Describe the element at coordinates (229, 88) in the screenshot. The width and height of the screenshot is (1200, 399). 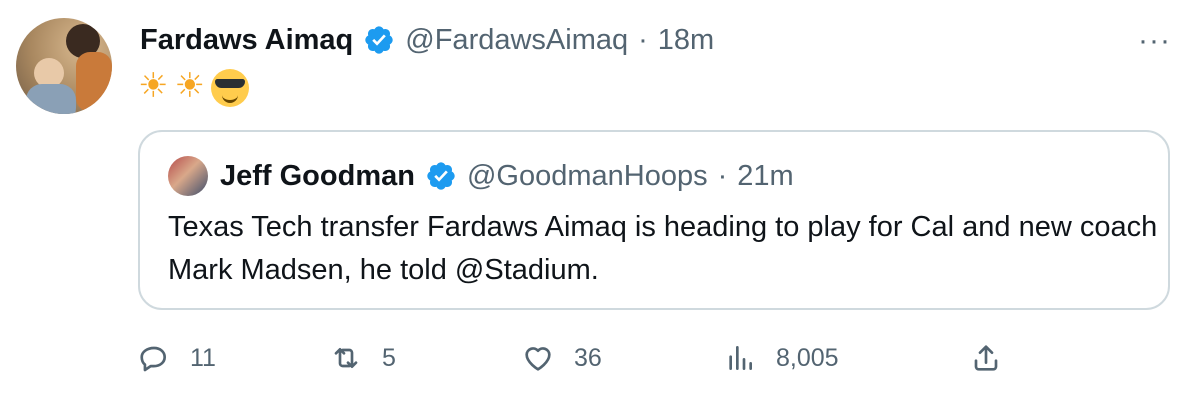
I see `smiling-face-with-sunglasses-icon` at that location.